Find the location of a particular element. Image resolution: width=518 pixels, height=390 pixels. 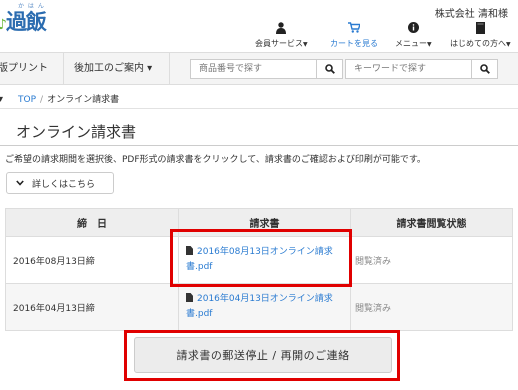

breadcrumb-home-link: TOP is located at coordinates (27, 100).